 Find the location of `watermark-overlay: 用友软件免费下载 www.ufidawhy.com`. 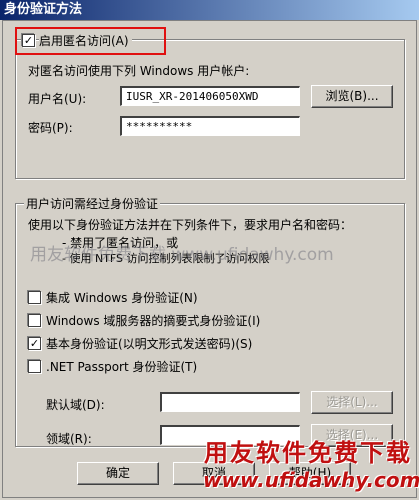

watermark-overlay: 用友软件免费下载 www.ufidawhy.com is located at coordinates (182, 255).